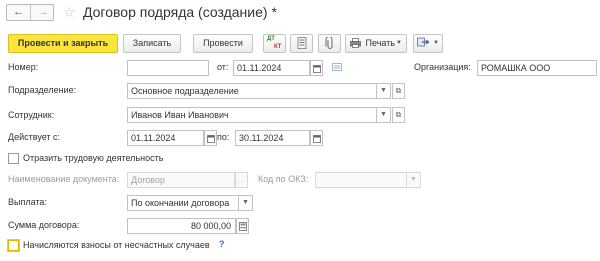  Describe the element at coordinates (398, 115) in the screenshot. I see `employee-open-icon: ⧉` at that location.